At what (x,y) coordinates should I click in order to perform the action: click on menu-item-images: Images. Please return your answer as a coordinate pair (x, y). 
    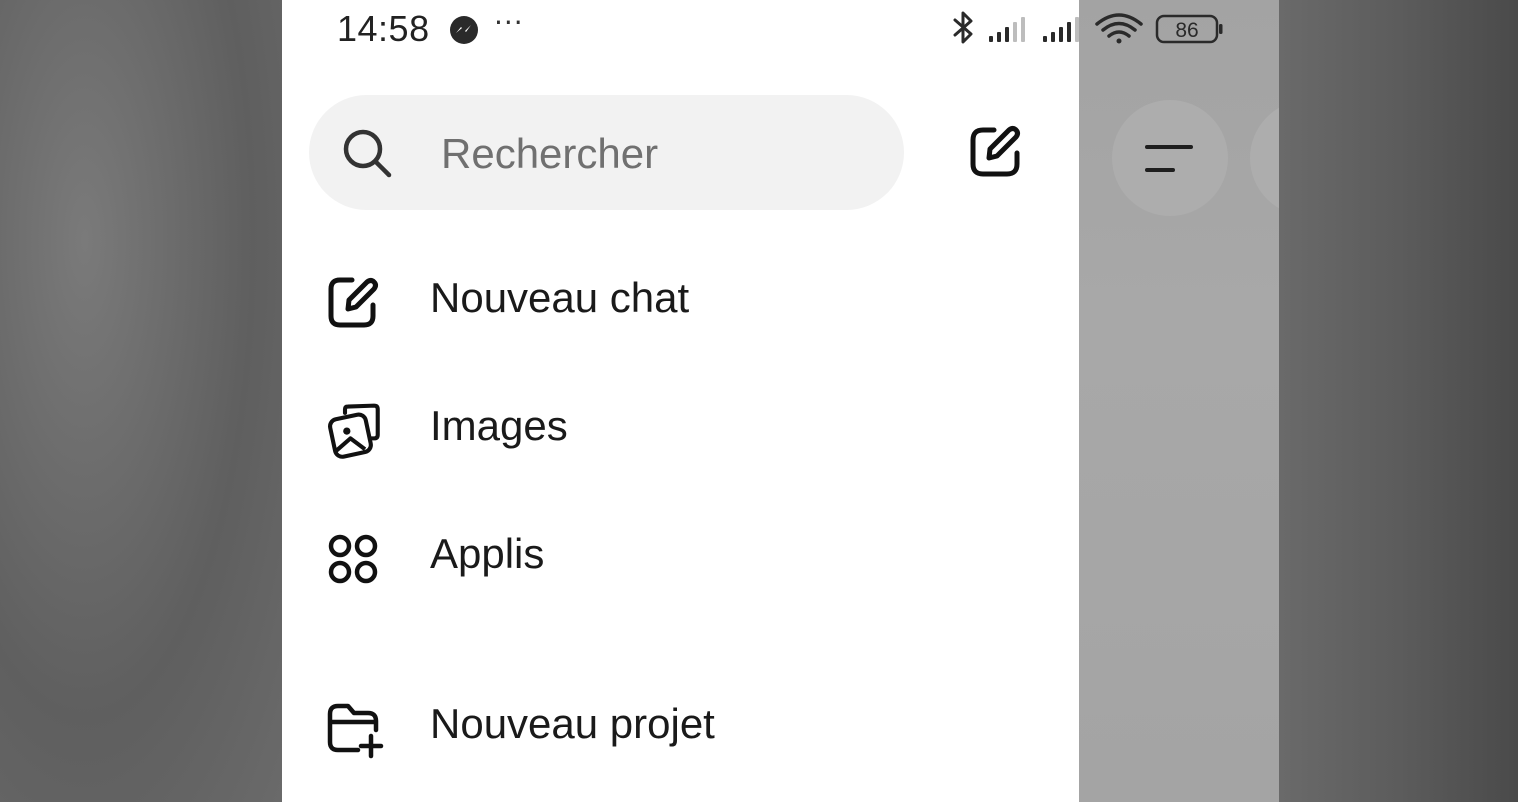
    Looking at the image, I should click on (672, 430).